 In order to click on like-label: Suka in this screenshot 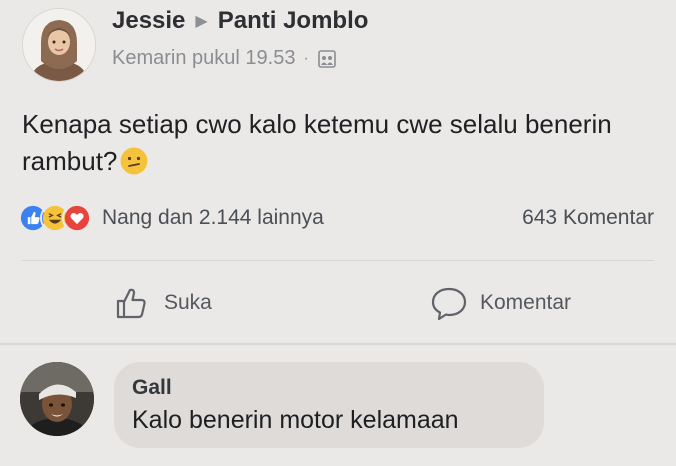, I will do `click(188, 302)`.